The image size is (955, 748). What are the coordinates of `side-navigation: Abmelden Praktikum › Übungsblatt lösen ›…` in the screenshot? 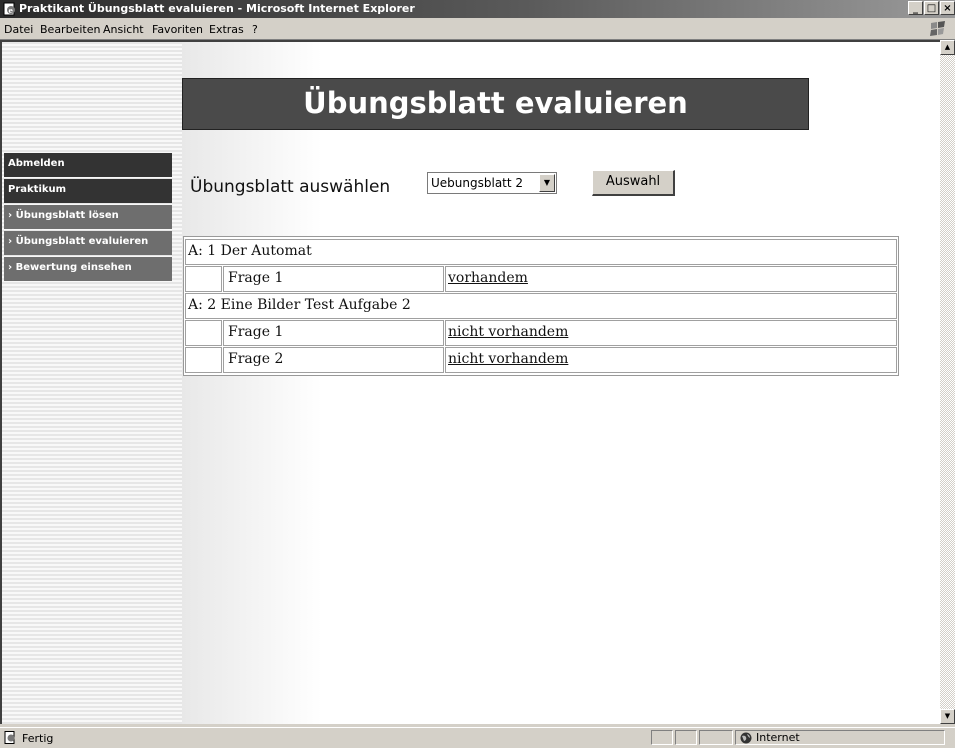 It's located at (88, 218).